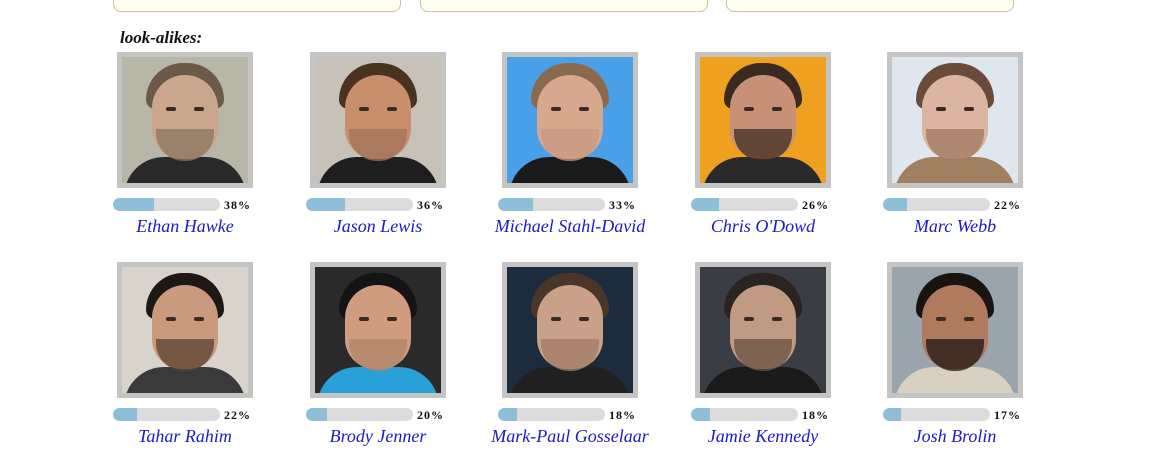 The image size is (1158, 466). Describe the element at coordinates (763, 436) in the screenshot. I see `celebrity-name-link: Jamie Kennedy` at that location.